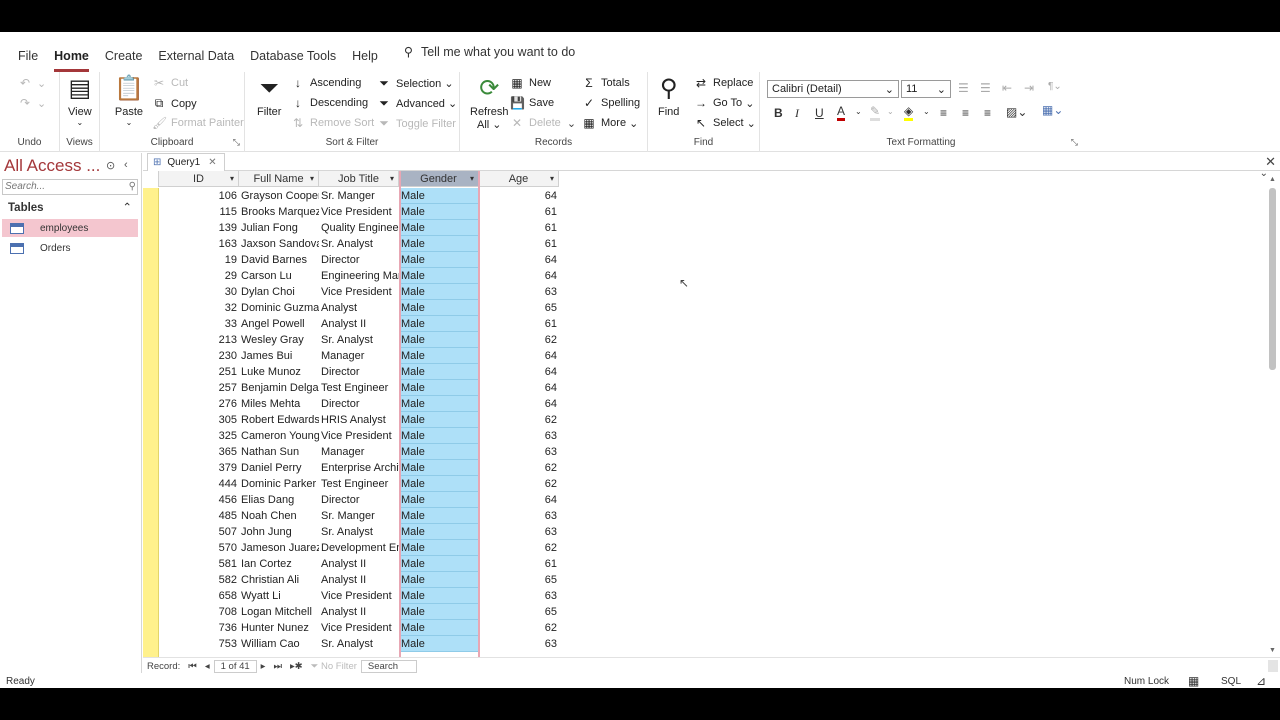 The width and height of the screenshot is (1280, 720). I want to click on filter-button: ⏷ Filter, so click(269, 96).